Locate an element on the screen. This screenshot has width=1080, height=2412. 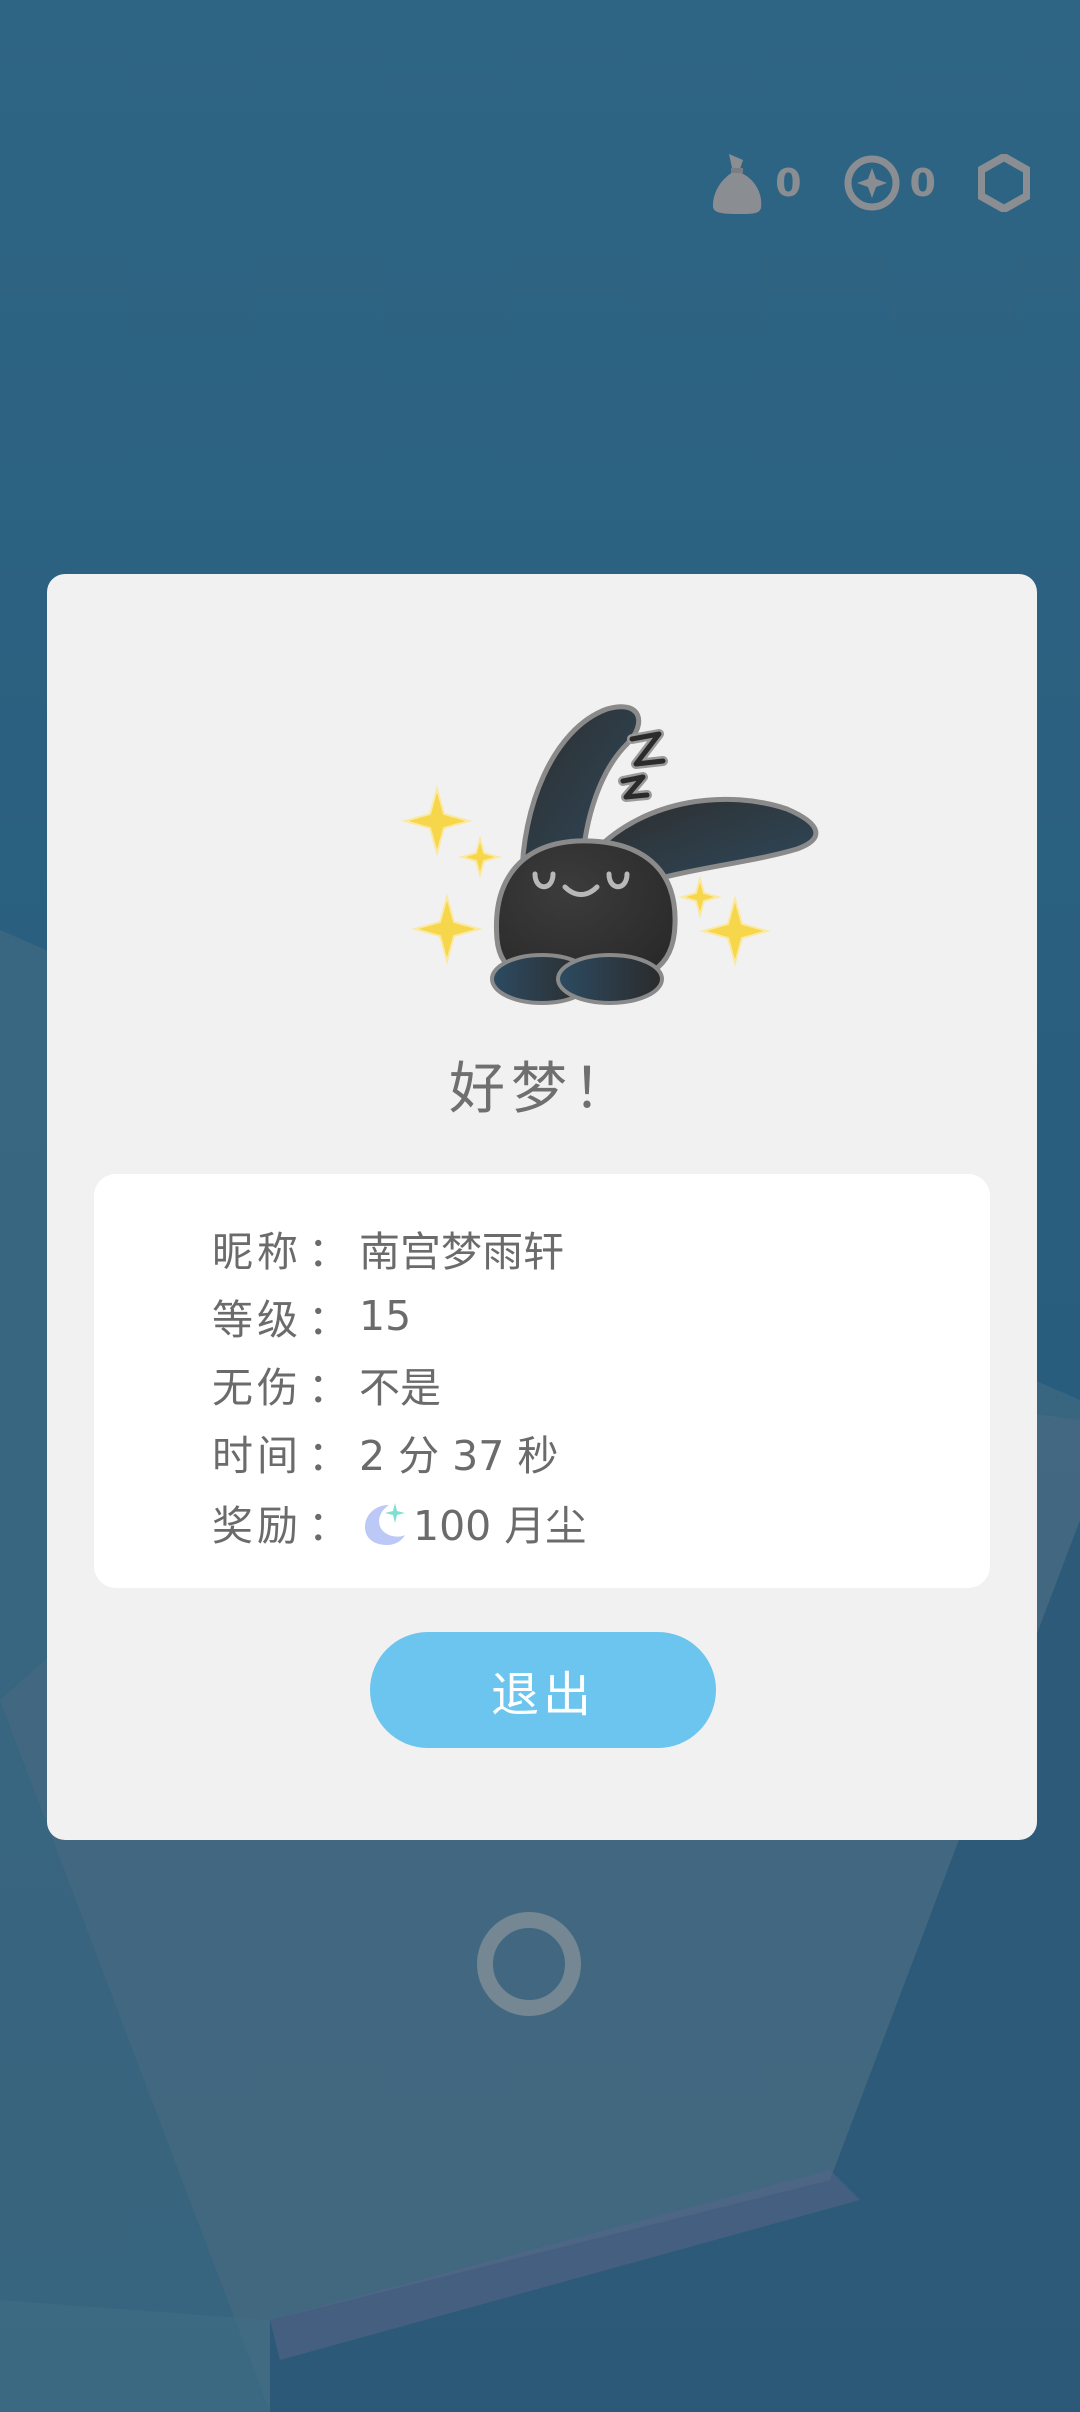
level-row: 等级 ： 15 is located at coordinates (311, 1316).